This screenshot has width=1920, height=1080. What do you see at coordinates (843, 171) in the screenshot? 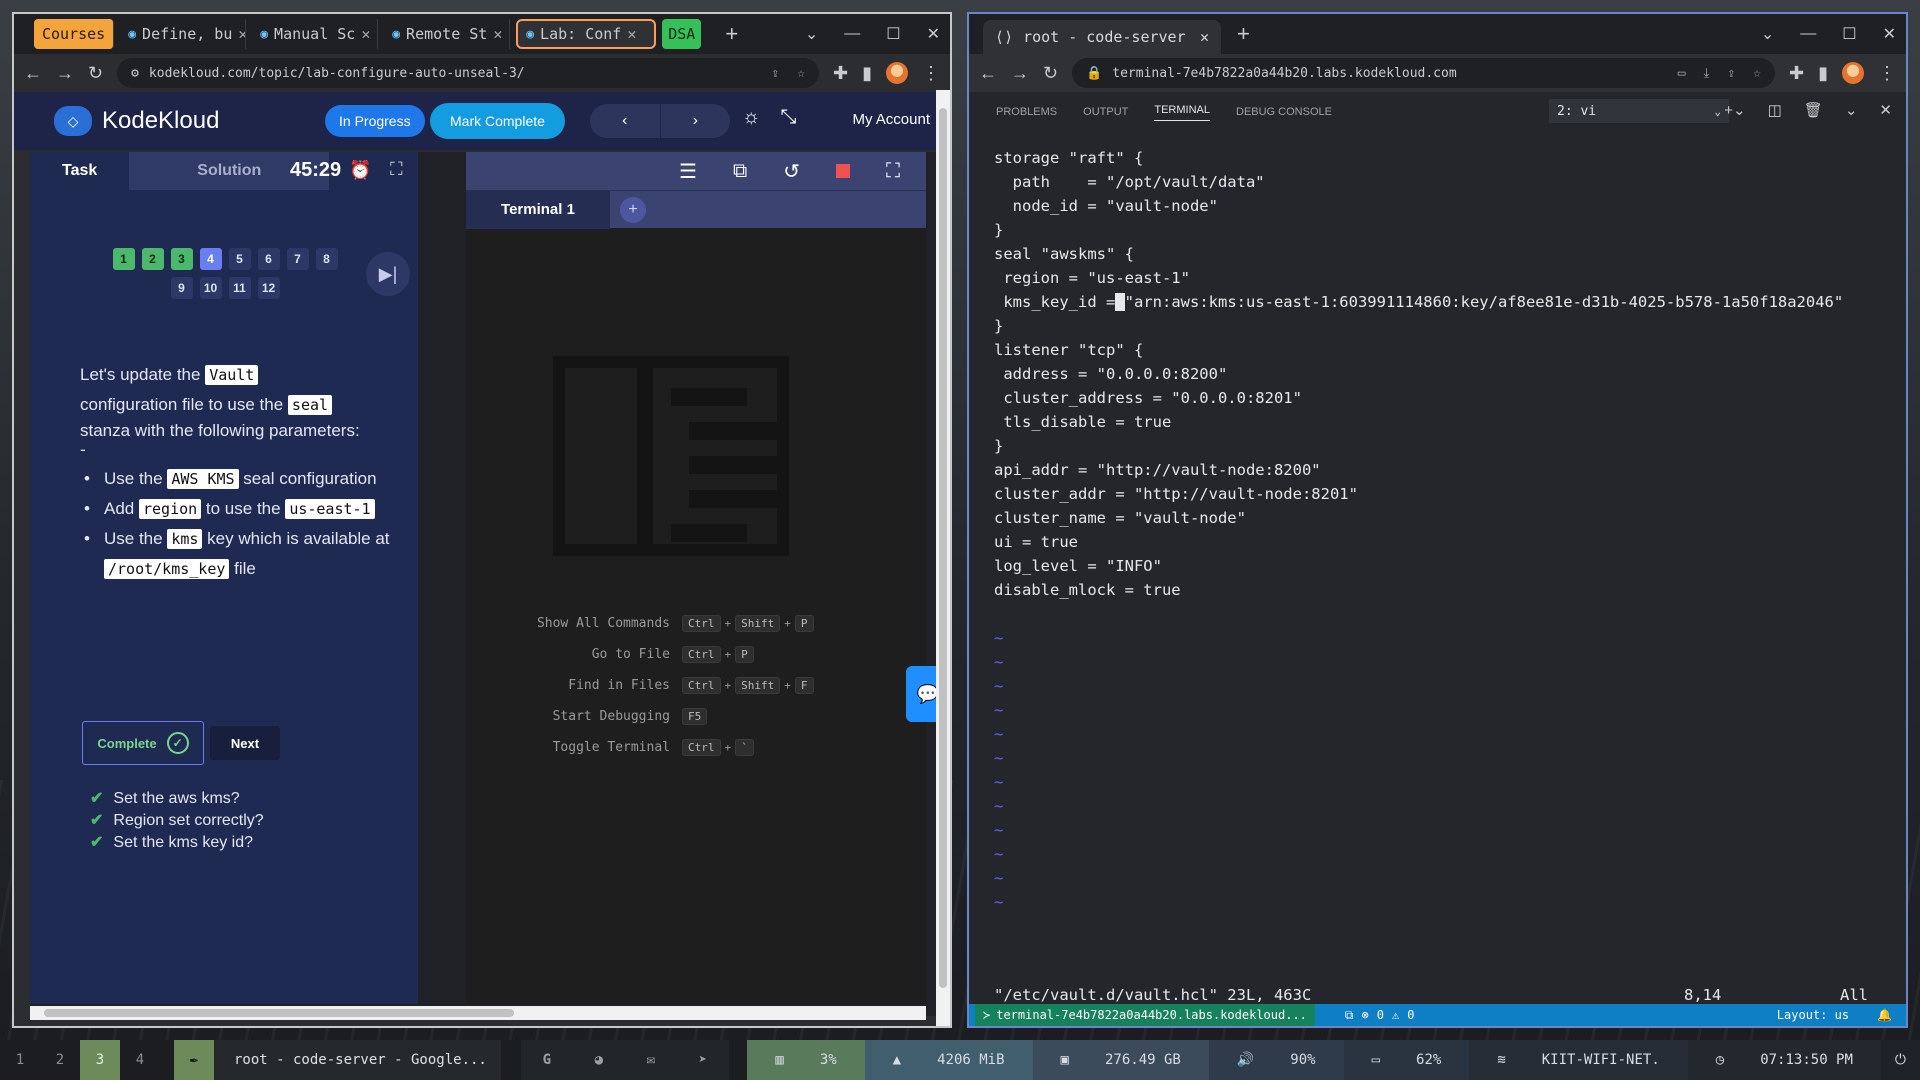
I see `stop-icon` at bounding box center [843, 171].